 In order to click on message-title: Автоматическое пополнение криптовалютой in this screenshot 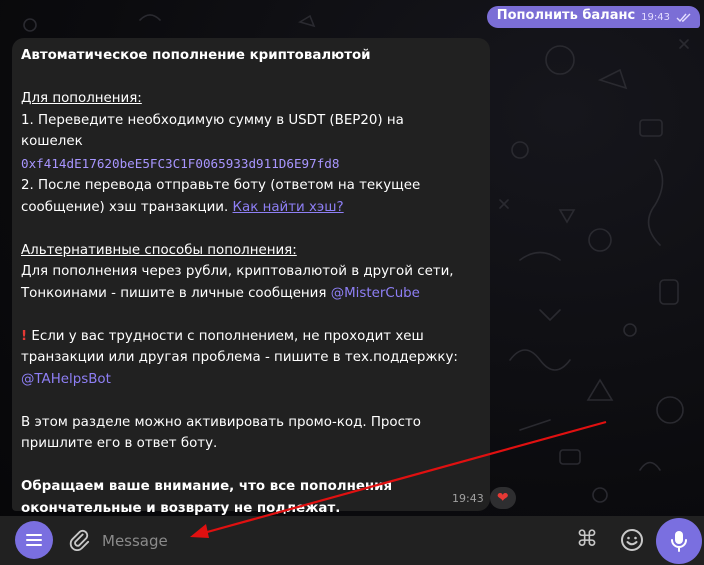, I will do `click(196, 55)`.